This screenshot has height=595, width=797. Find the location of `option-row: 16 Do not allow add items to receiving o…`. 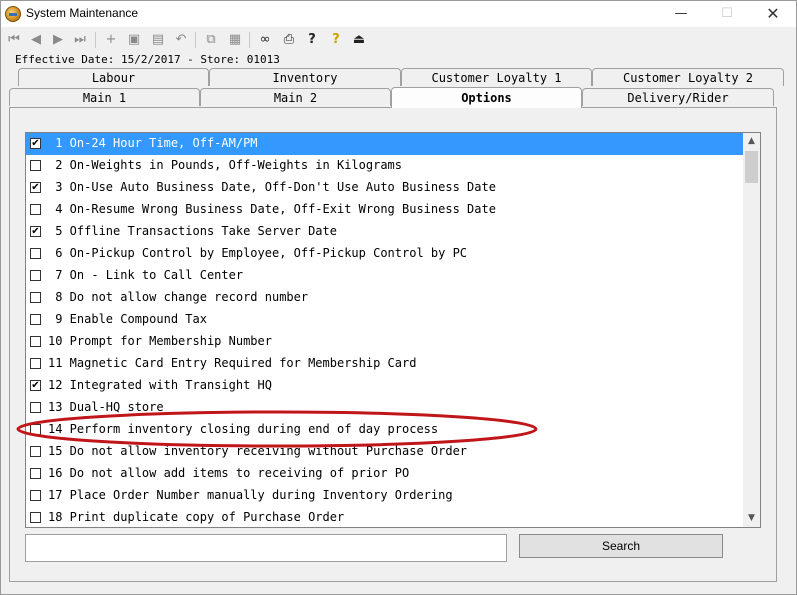

option-row: 16 Do not allow add items to receiving o… is located at coordinates (385, 474).